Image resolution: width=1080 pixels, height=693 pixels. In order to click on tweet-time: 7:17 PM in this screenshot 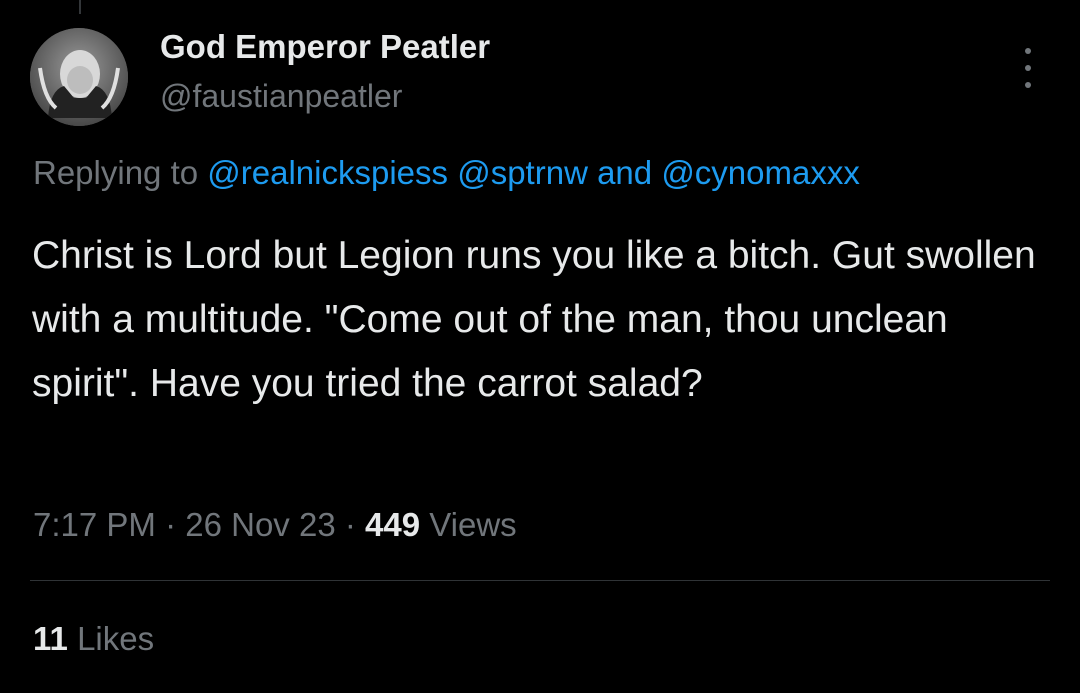, I will do `click(94, 524)`.